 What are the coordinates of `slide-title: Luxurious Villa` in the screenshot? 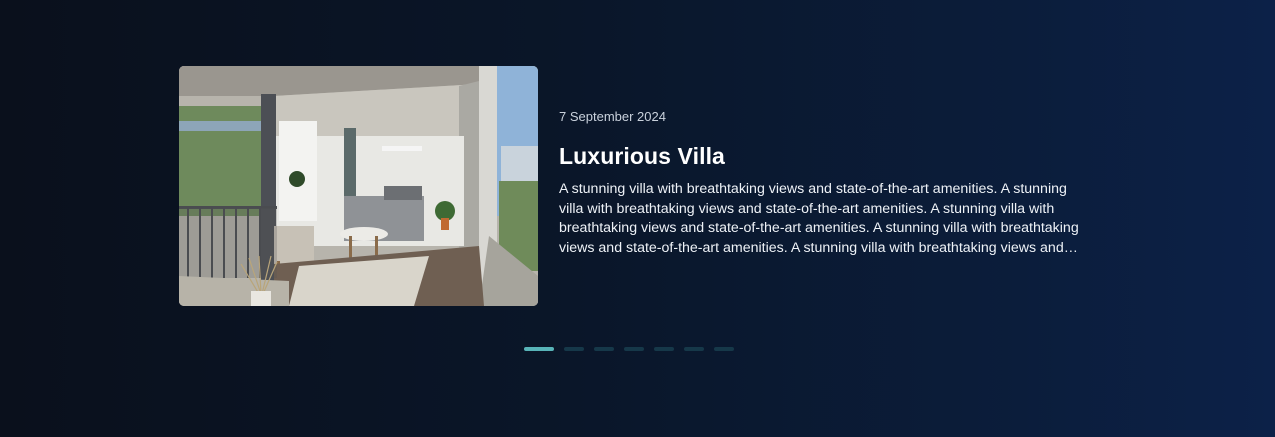 It's located at (819, 156).